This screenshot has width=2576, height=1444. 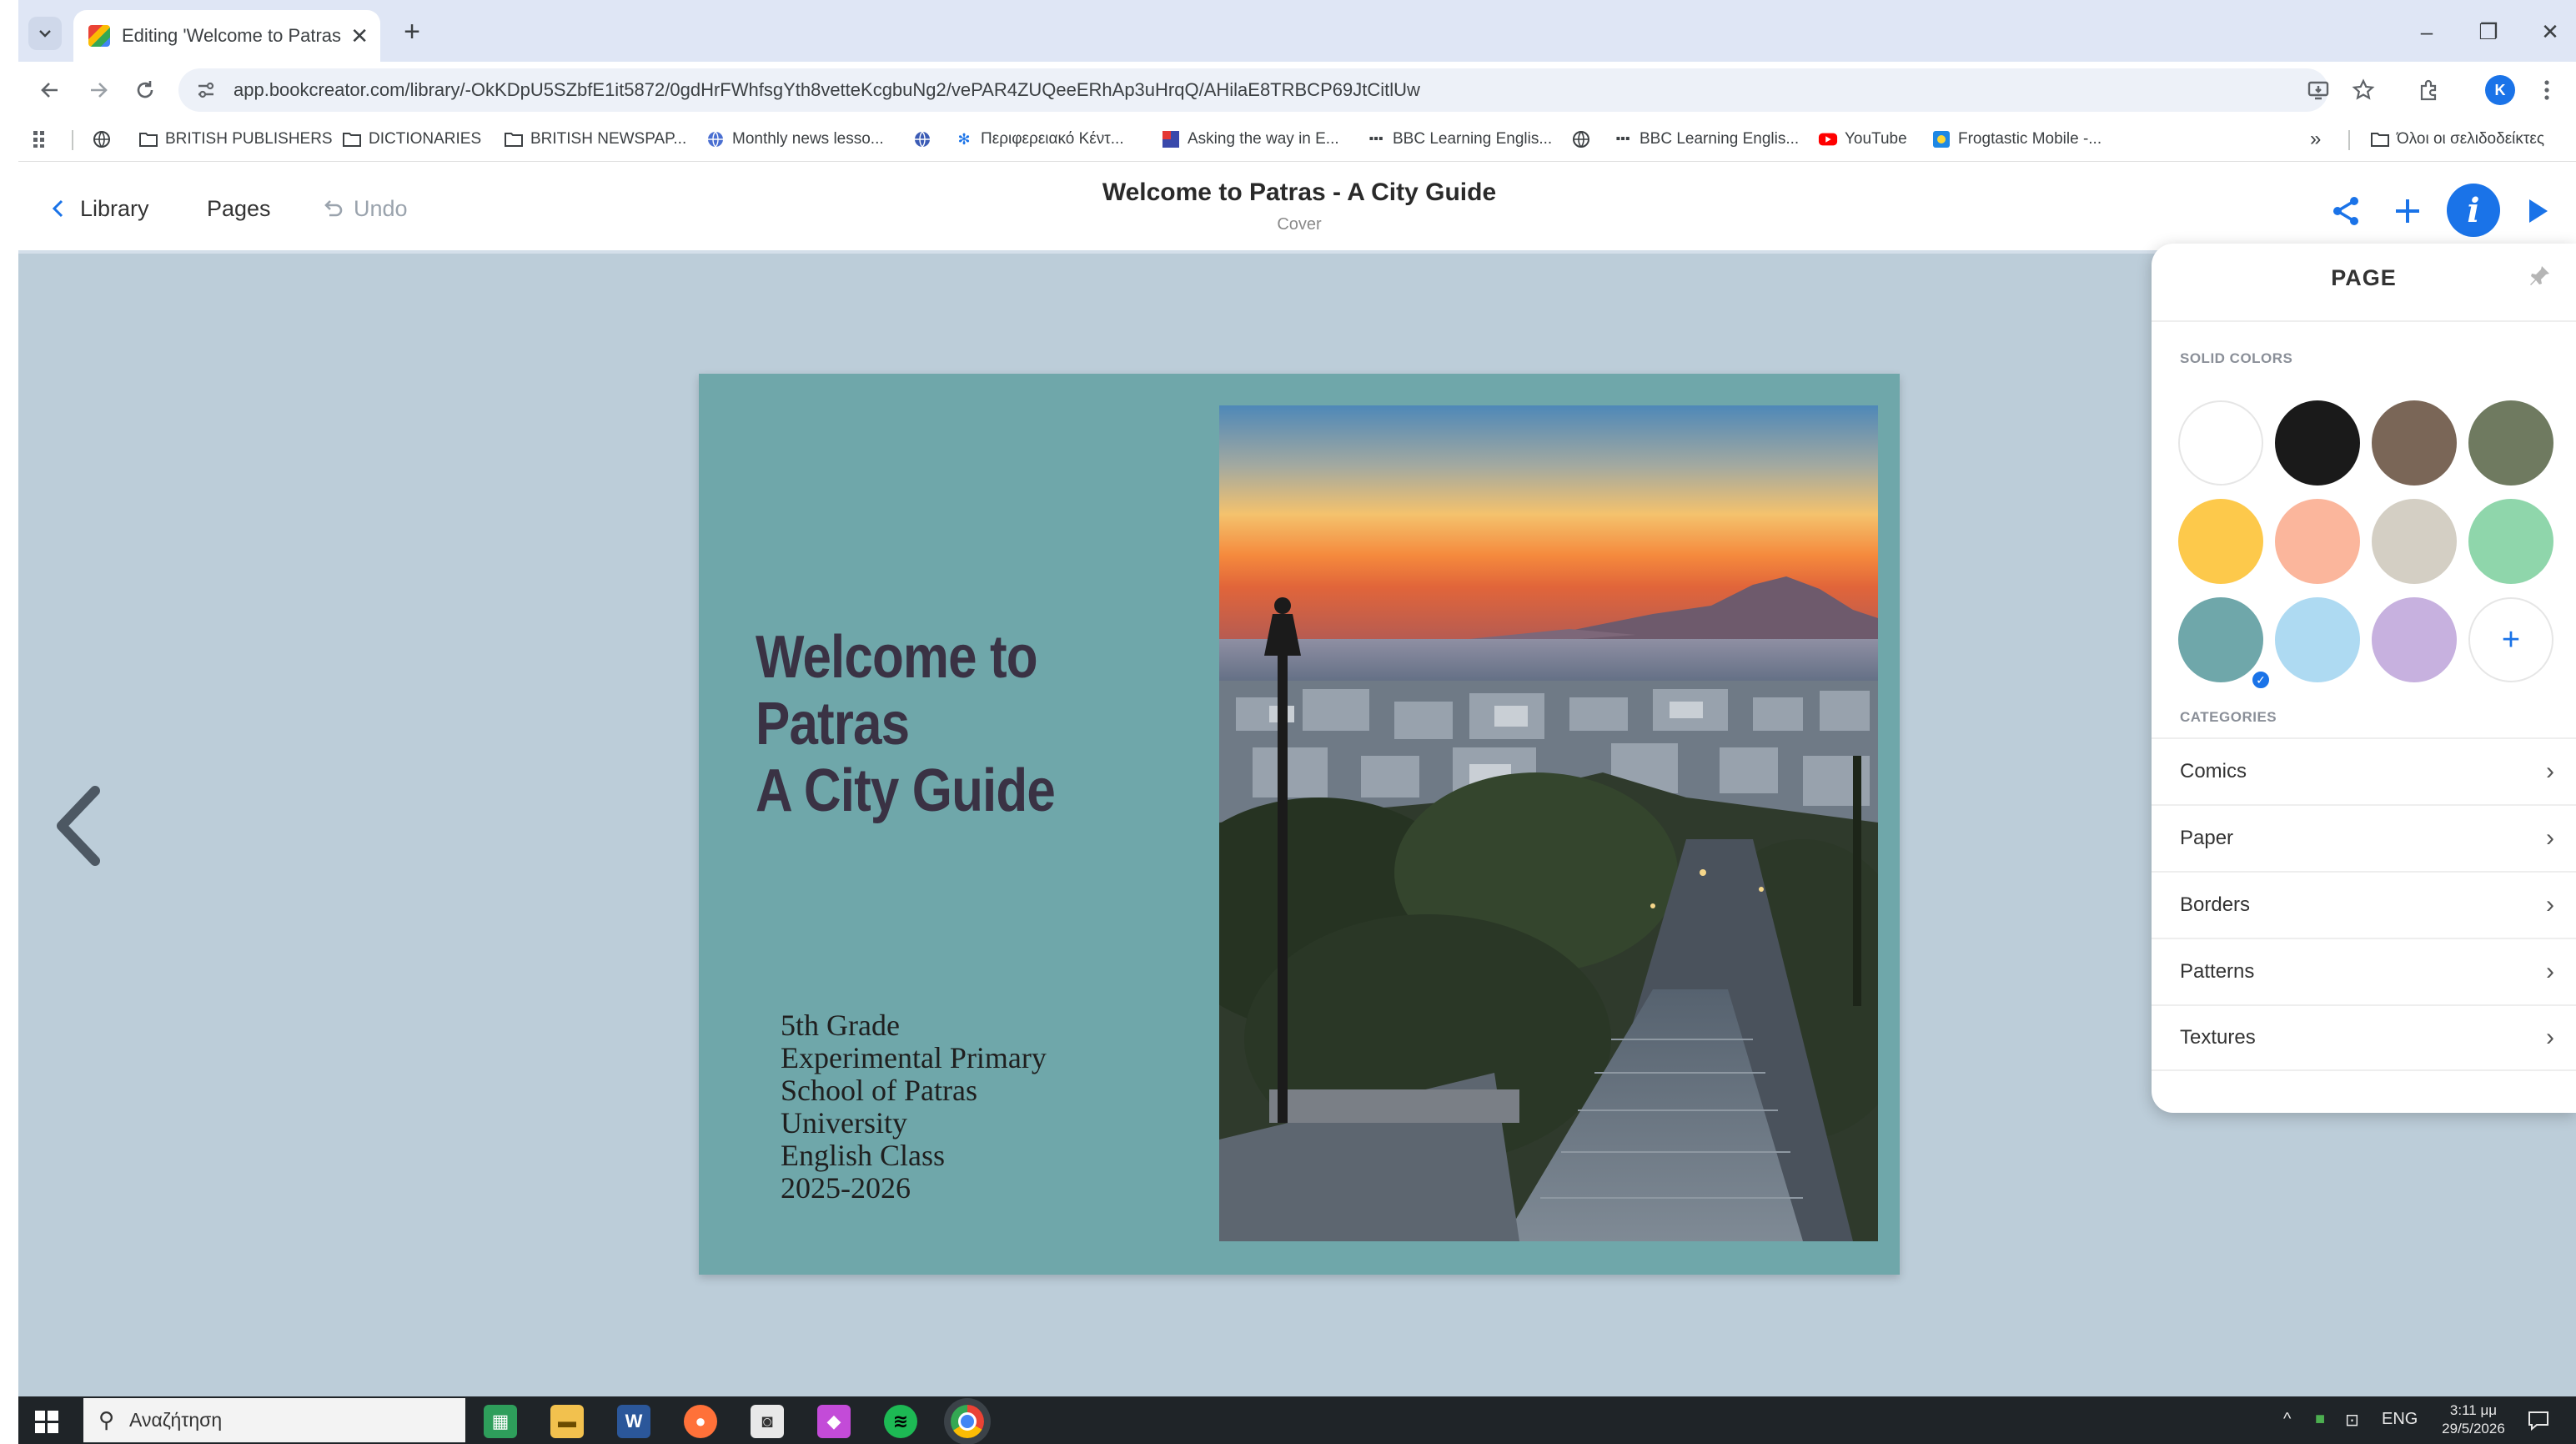 I want to click on bookmarks-overflow-button: », so click(x=2315, y=139).